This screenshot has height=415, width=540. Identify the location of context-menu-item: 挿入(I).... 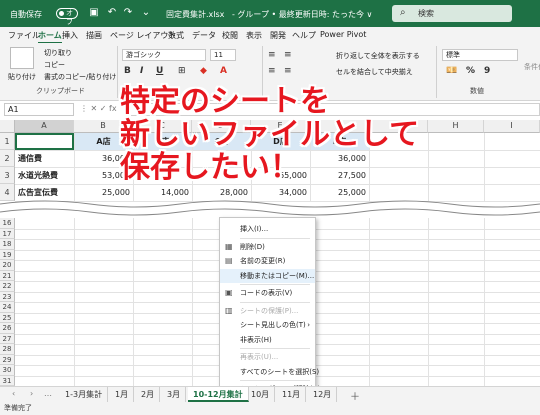
(267, 229).